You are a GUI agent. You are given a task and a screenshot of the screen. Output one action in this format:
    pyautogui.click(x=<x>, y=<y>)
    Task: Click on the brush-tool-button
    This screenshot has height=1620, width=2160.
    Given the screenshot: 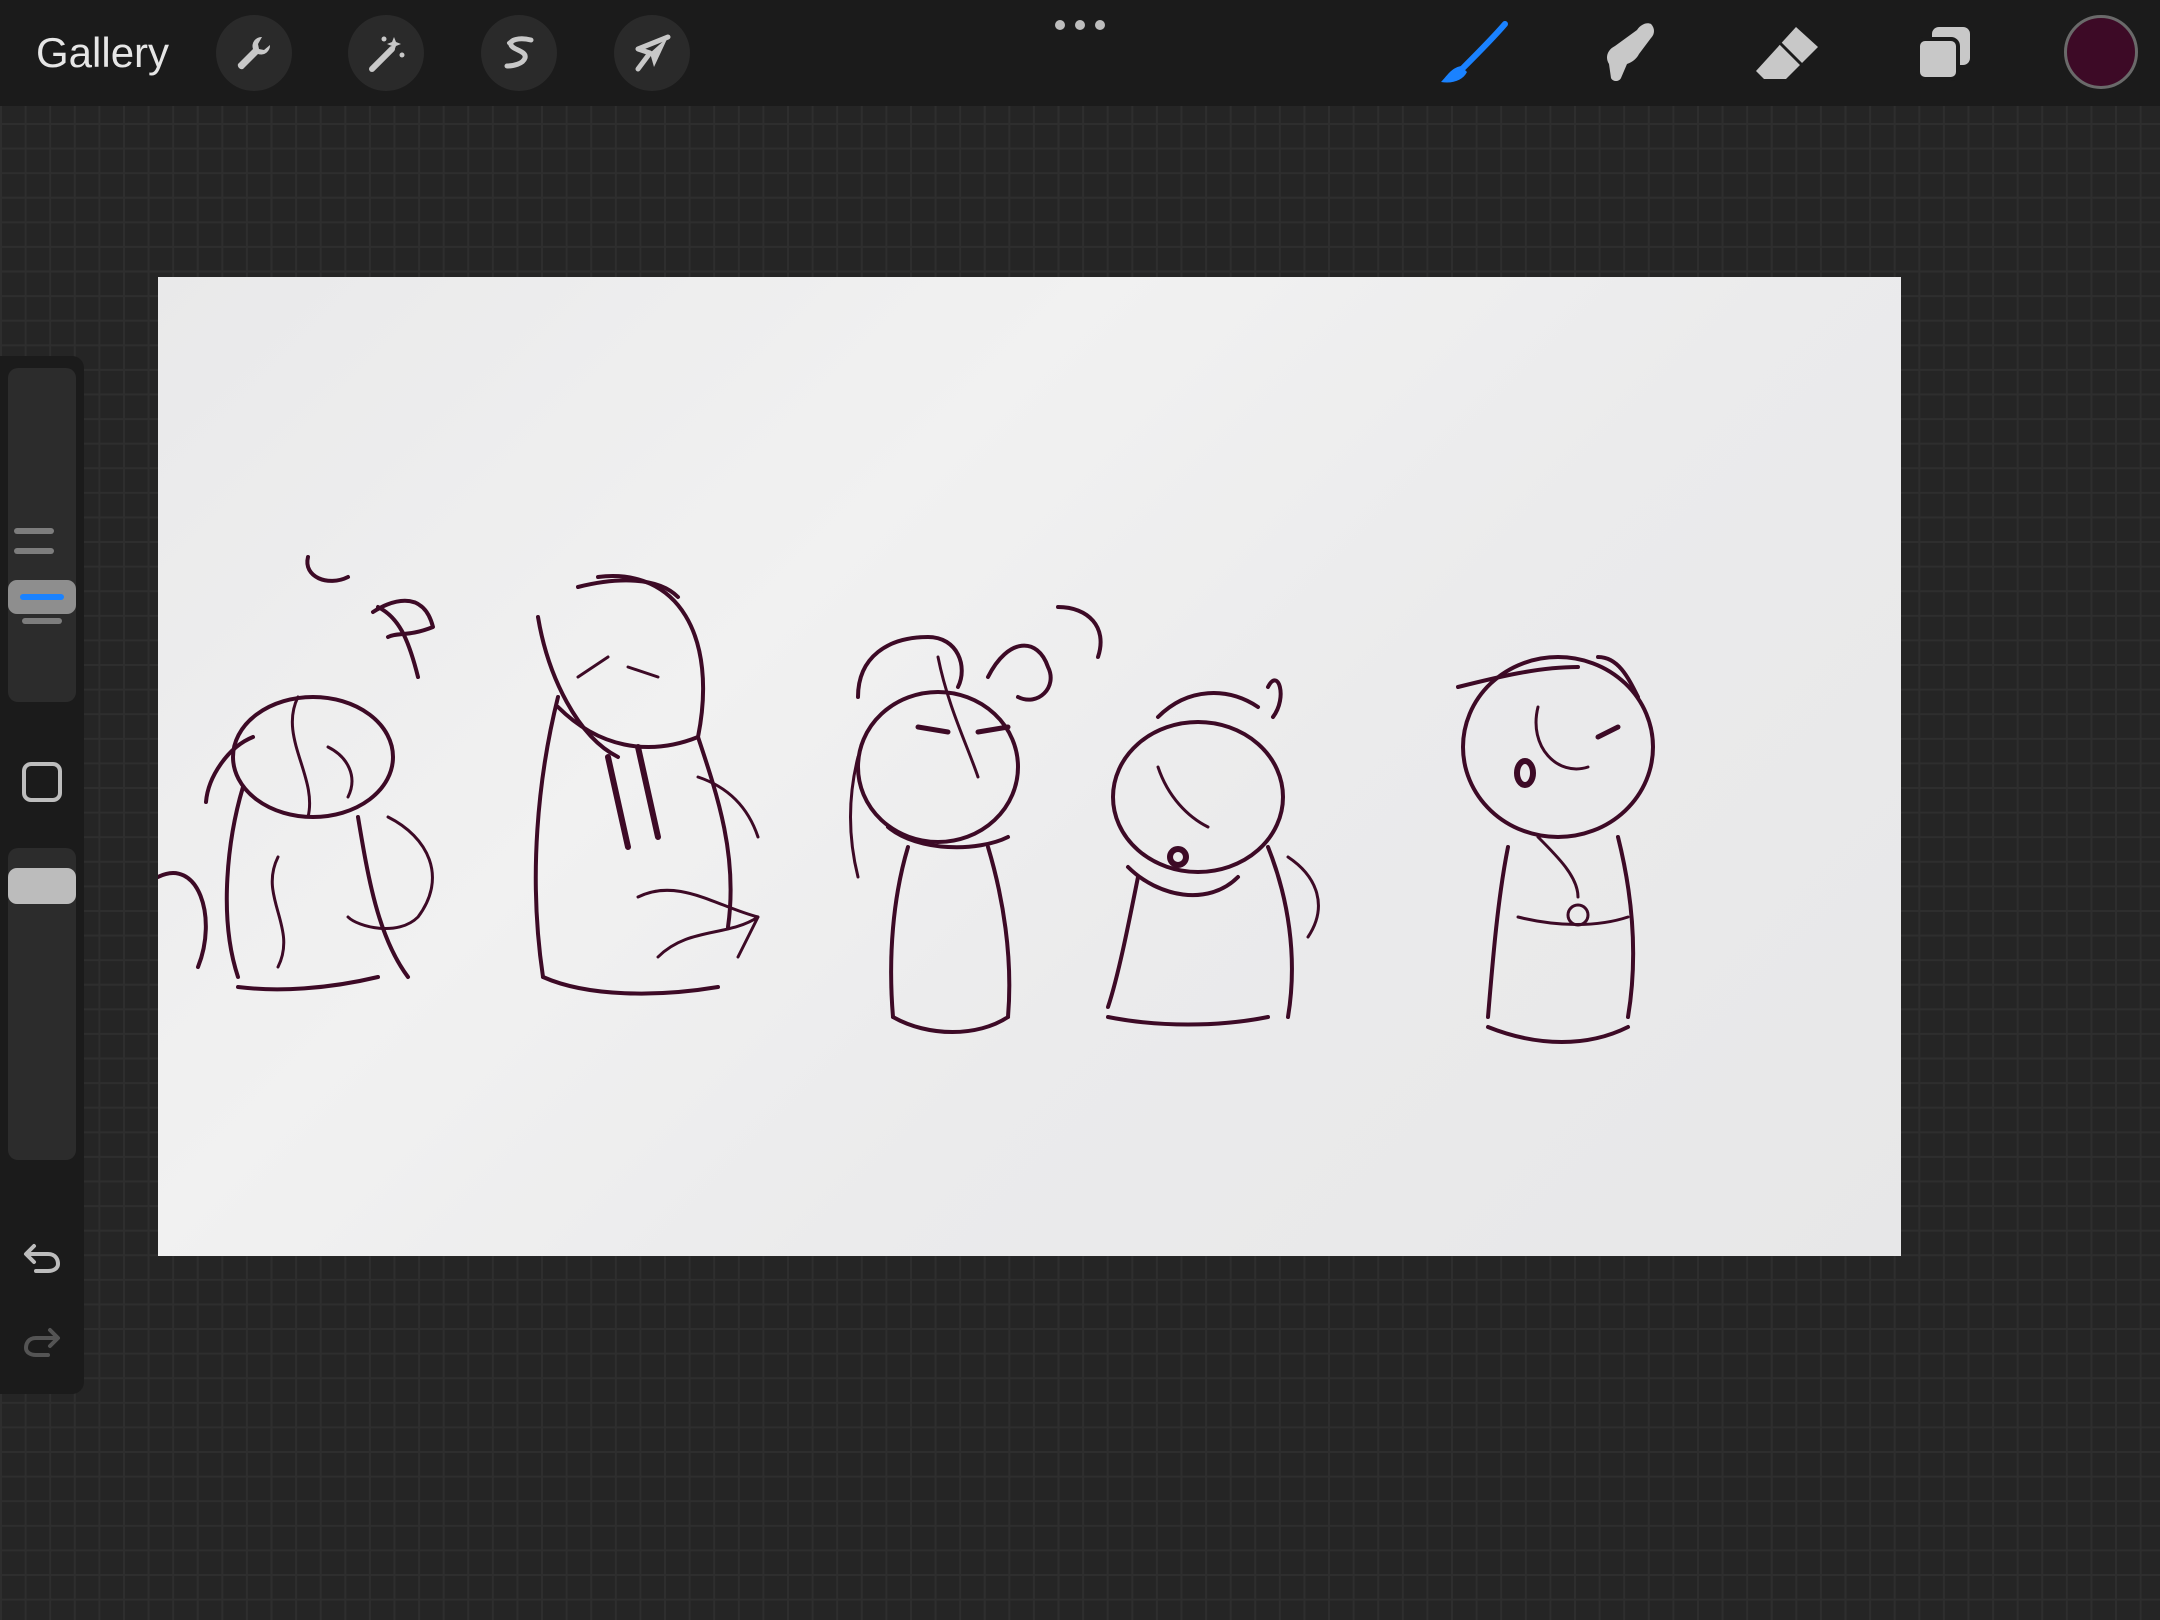 What is the action you would take?
    pyautogui.click(x=1473, y=53)
    